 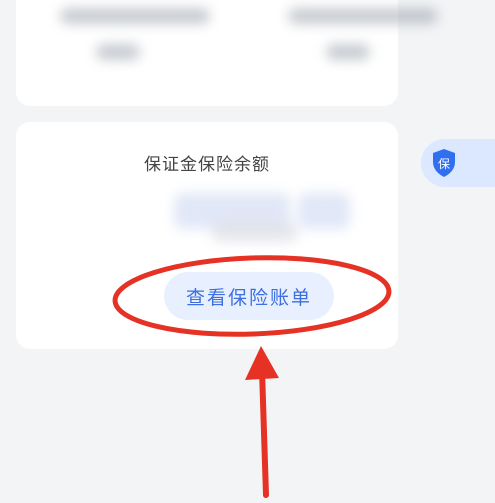 What do you see at coordinates (324, 211) in the screenshot?
I see `blurred-amount-suffix` at bounding box center [324, 211].